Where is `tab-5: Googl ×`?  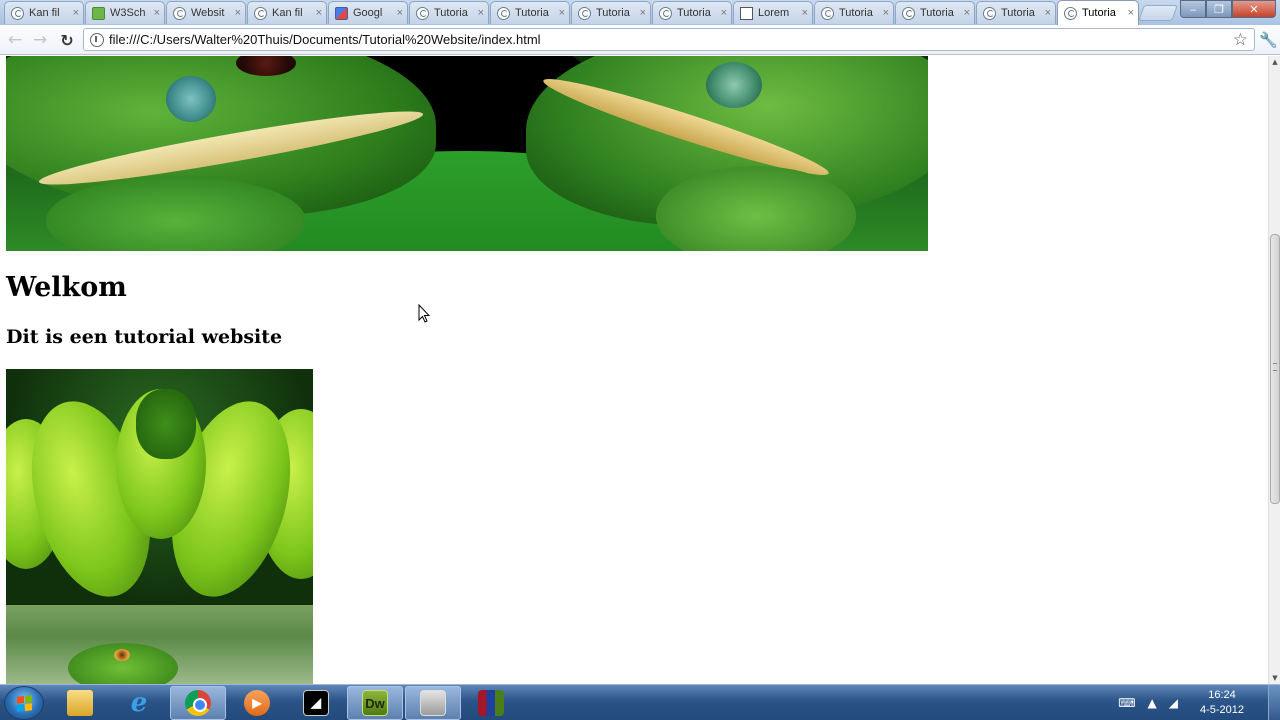 tab-5: Googl × is located at coordinates (368, 12).